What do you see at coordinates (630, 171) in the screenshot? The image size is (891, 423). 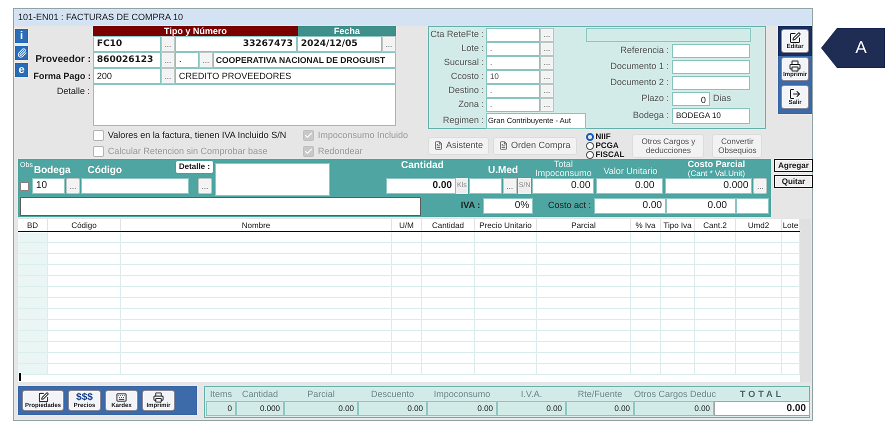 I see `field-label: Valor Unitario` at bounding box center [630, 171].